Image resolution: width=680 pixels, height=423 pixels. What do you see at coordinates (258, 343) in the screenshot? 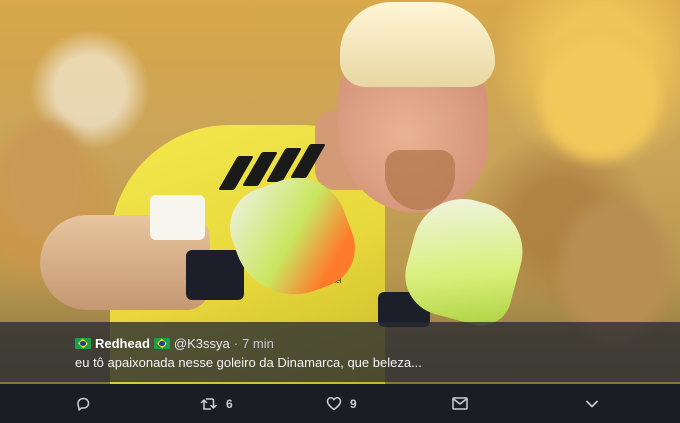
I see `tweet-timestamp: 7 min` at bounding box center [258, 343].